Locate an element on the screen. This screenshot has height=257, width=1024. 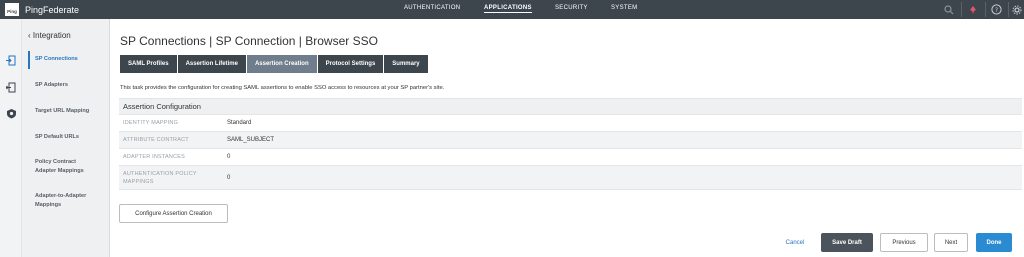
row-key: AUTHENTICATION POLICY MAPPINGS is located at coordinates (160, 177).